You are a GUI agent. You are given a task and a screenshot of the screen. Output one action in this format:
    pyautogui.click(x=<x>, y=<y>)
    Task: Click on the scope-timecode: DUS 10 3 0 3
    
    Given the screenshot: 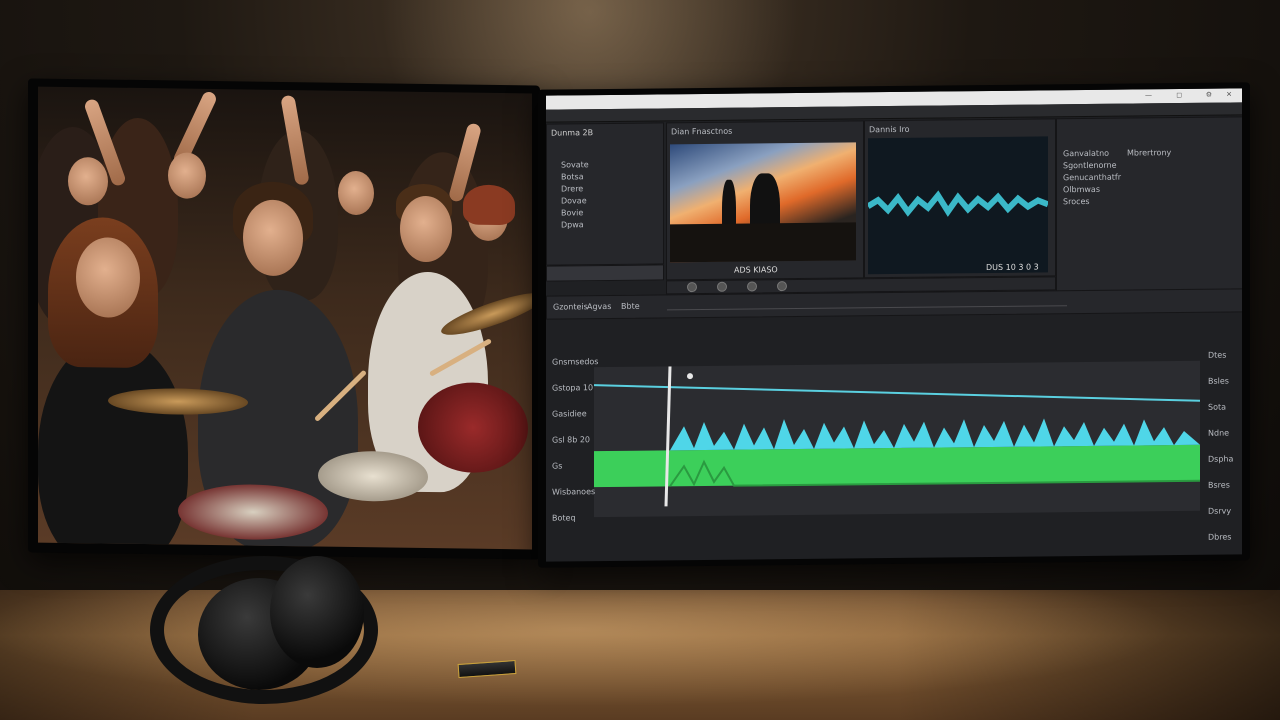 What is the action you would take?
    pyautogui.click(x=1012, y=267)
    